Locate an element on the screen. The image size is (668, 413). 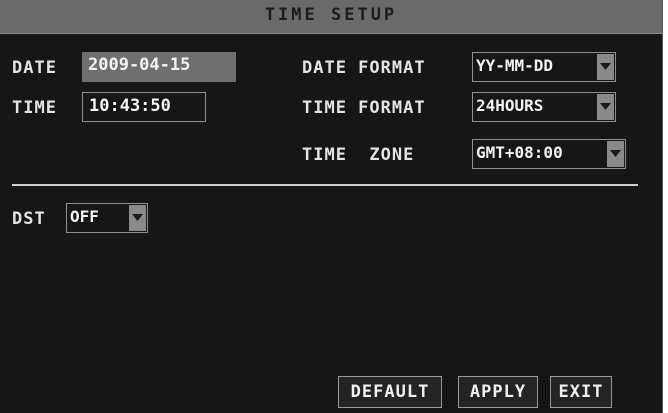
exit-button: EXIT is located at coordinates (581, 392).